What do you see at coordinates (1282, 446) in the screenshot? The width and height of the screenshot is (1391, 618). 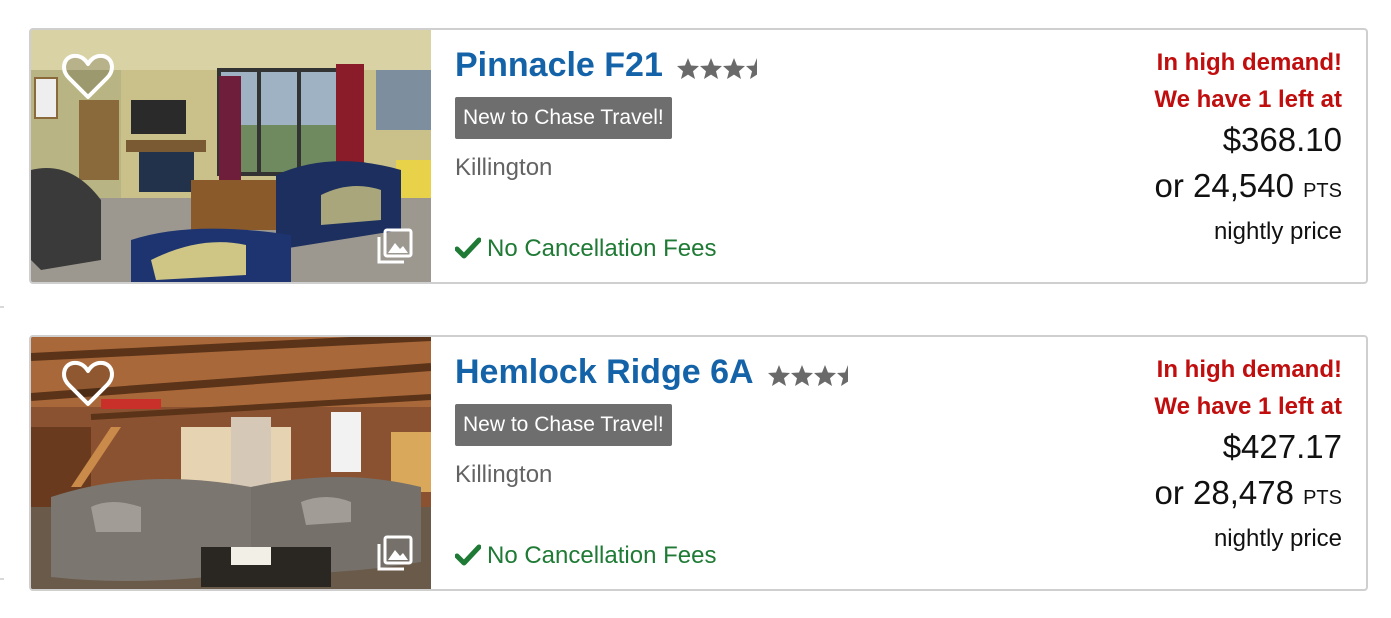 I see `cash-price: $427.17` at bounding box center [1282, 446].